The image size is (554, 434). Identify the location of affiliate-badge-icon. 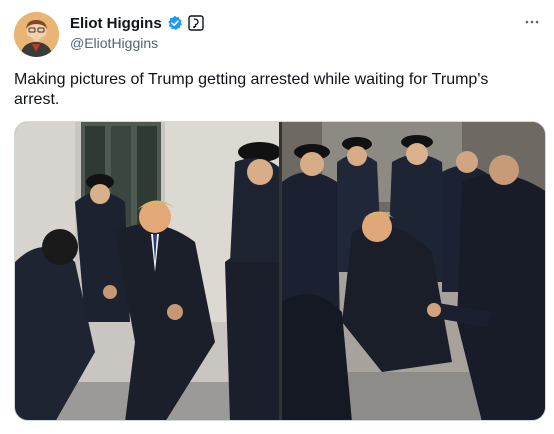
(195, 23).